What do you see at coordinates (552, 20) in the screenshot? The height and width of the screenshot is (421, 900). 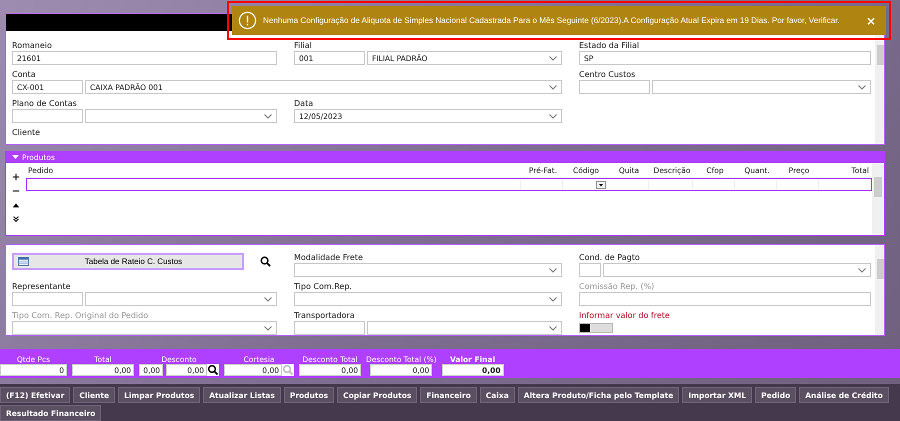 I see `notification-message: Nenhuma Configuração de Aliquota de Simples Nacional Cadastrada Para o Mês Seguinte (6/2023).A Configuração Atual Expira em 19 Dias. Por favor, Verificar.` at bounding box center [552, 20].